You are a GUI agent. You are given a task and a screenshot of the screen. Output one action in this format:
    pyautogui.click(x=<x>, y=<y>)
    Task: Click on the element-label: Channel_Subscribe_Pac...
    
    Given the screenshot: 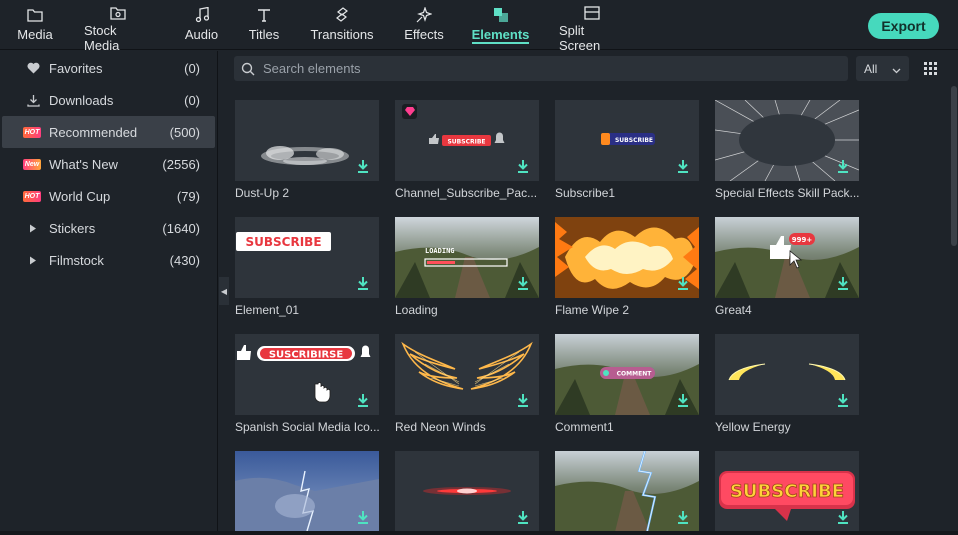 What is the action you would take?
    pyautogui.click(x=466, y=193)
    